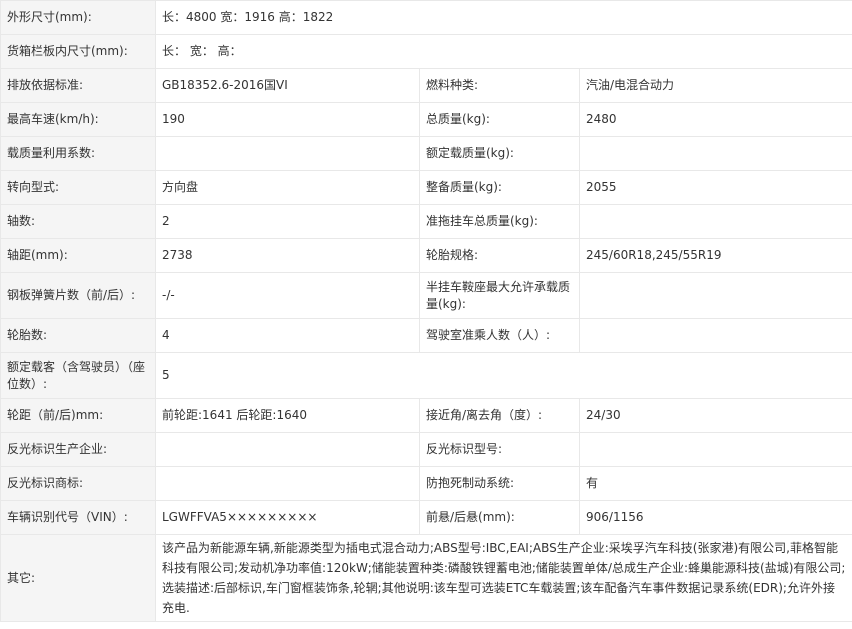  What do you see at coordinates (78, 17) in the screenshot?
I see `spec-label: 外形尺寸(mm):` at bounding box center [78, 17].